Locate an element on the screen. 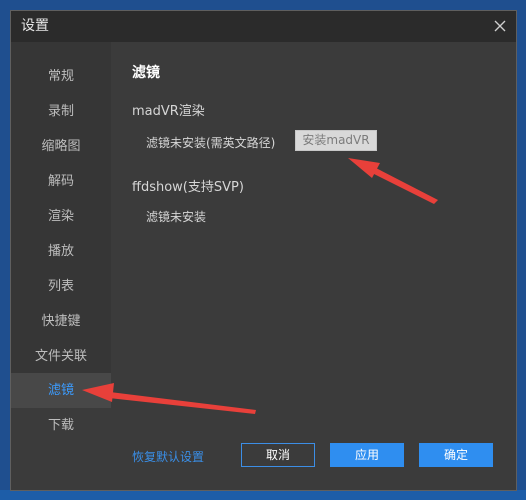  ok-button: 确定 is located at coordinates (456, 455).